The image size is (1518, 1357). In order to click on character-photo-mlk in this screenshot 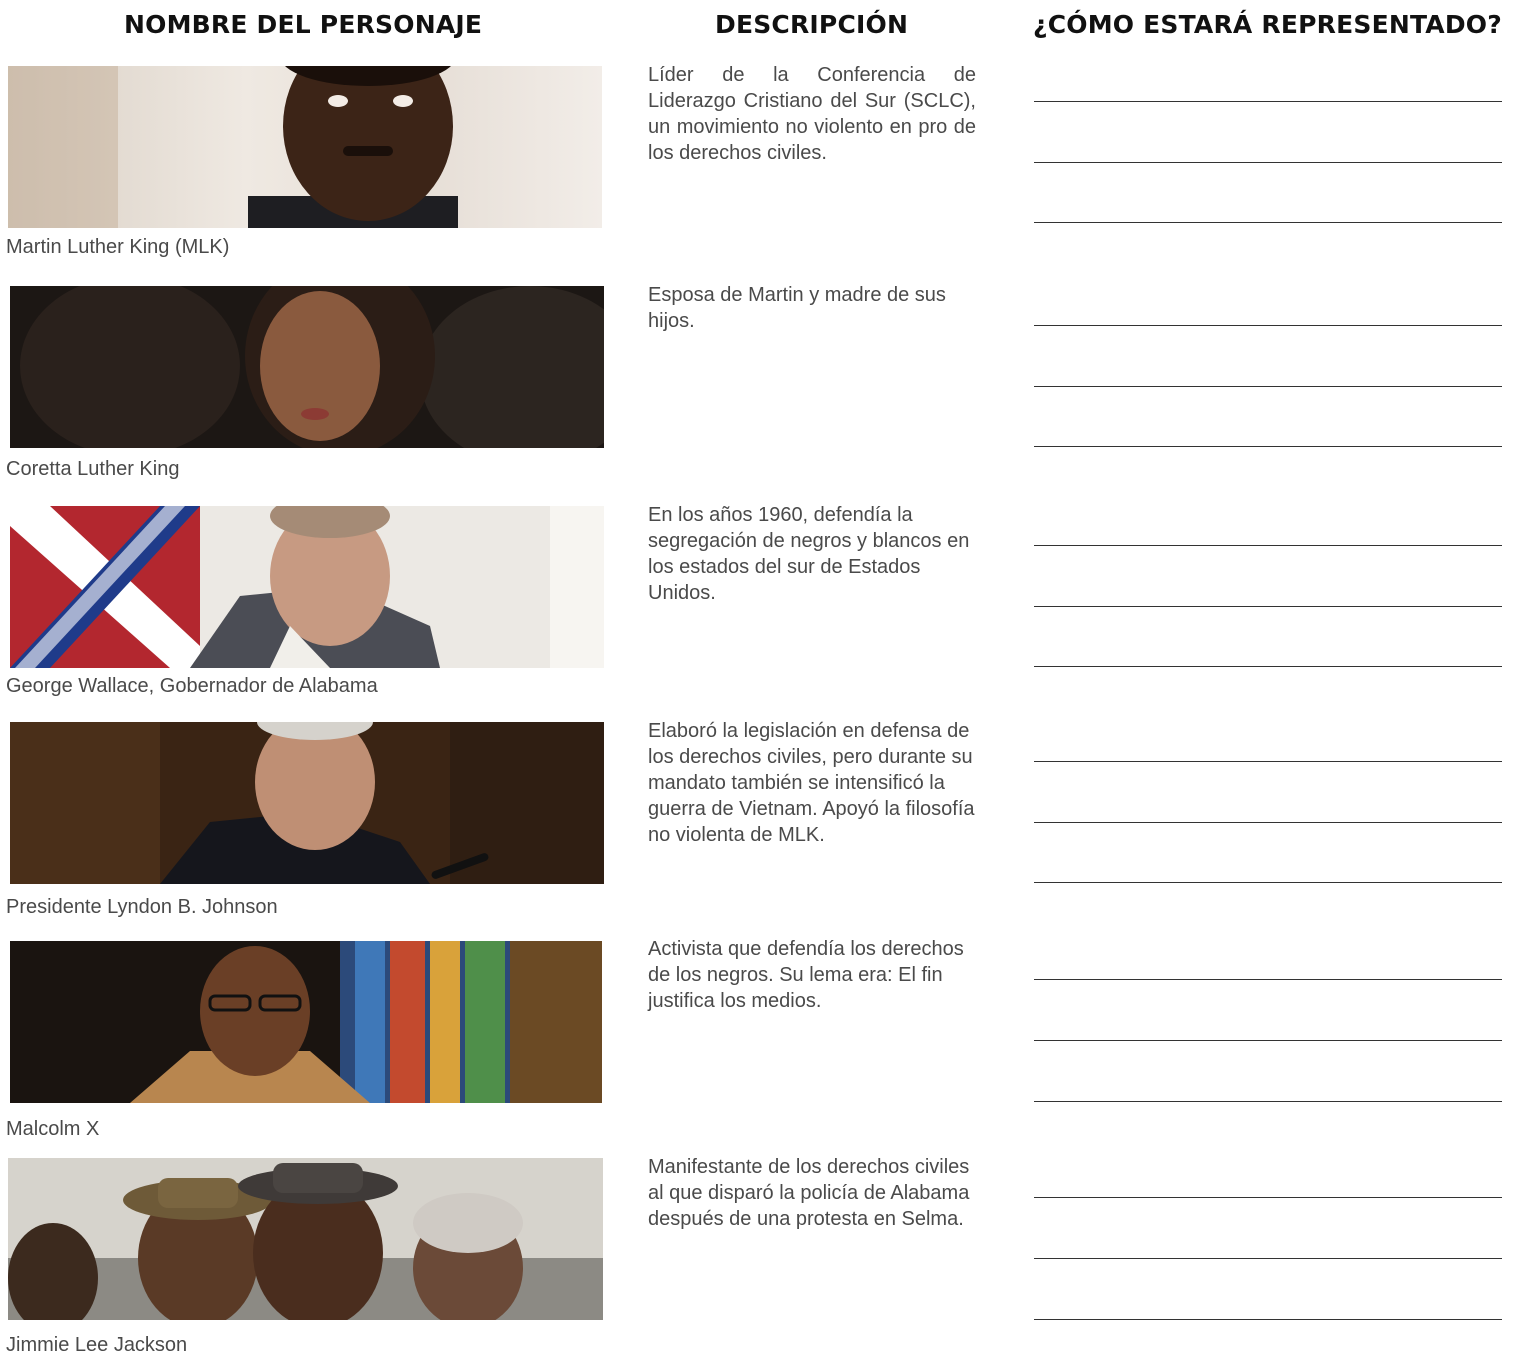, I will do `click(305, 147)`.